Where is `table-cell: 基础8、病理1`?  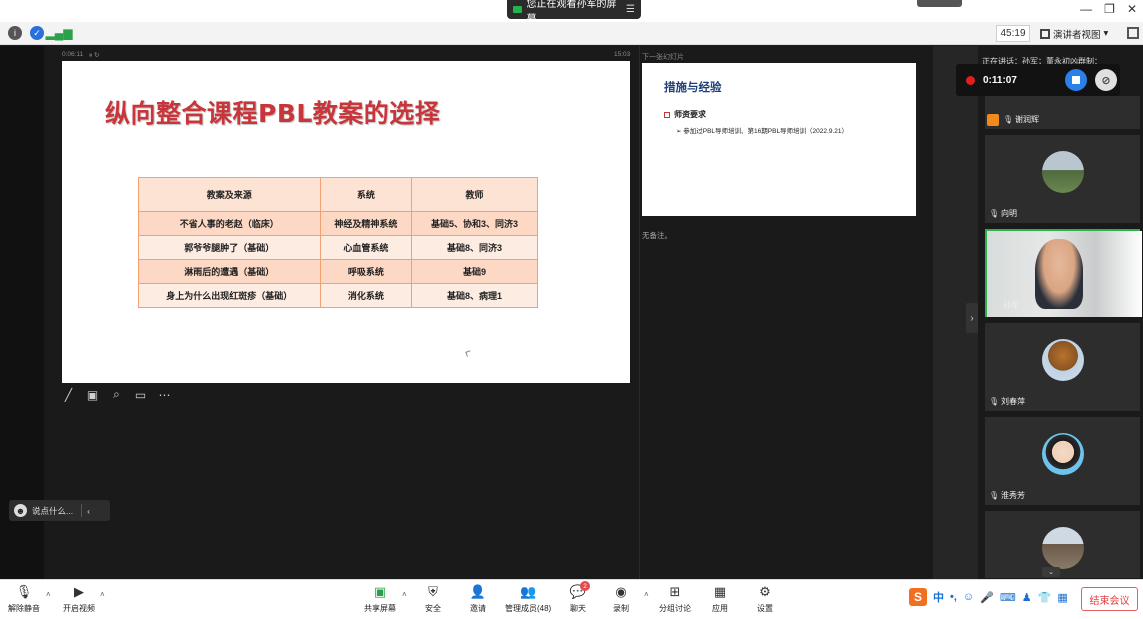
table-cell: 基础8、病理1 is located at coordinates (474, 295).